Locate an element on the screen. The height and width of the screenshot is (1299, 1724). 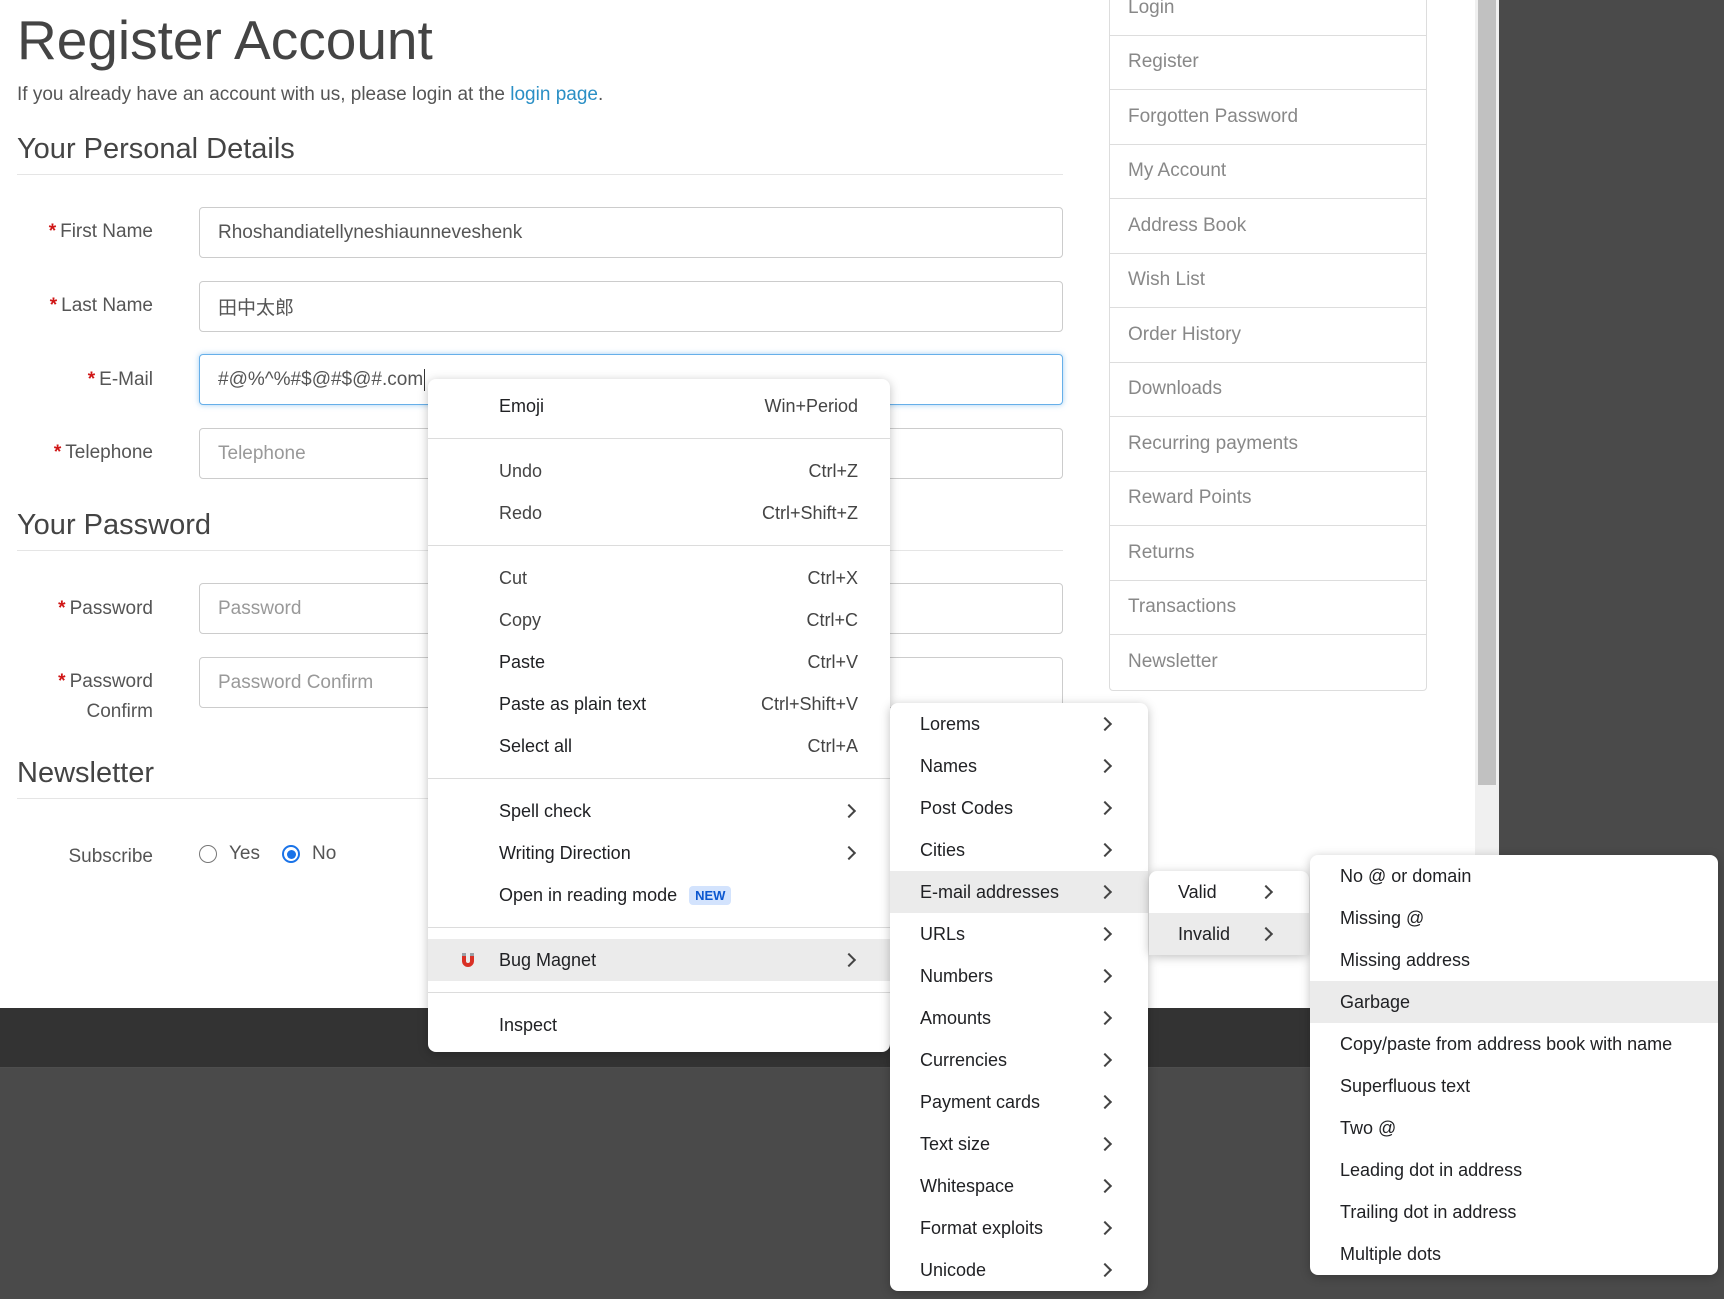
first-name-input: Rhoshandiatellyneshiaunneveshenk is located at coordinates (631, 232).